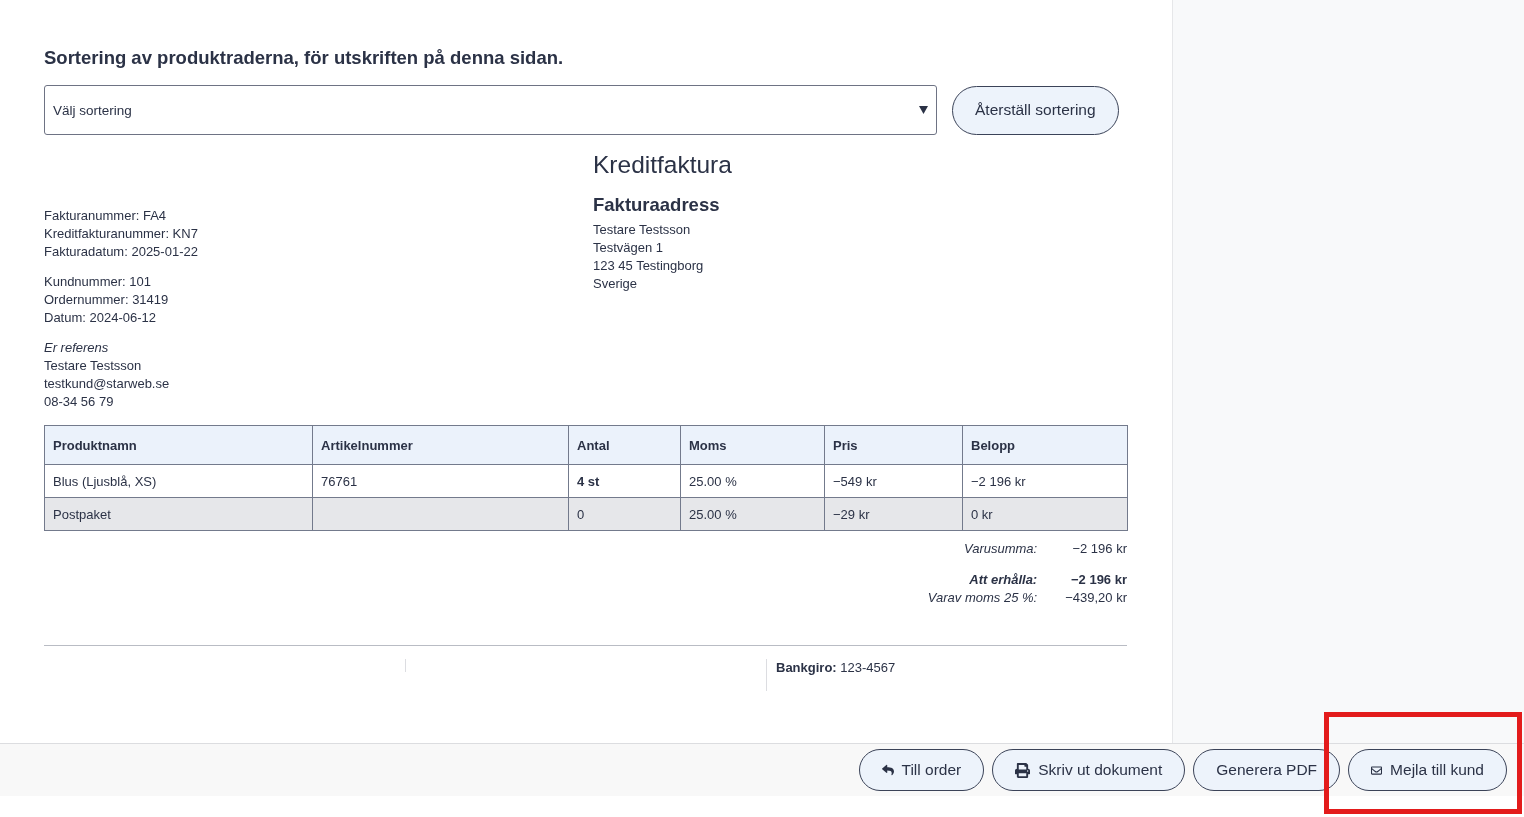  Describe the element at coordinates (1000, 549) in the screenshot. I see `total-label: Varusumma:` at that location.